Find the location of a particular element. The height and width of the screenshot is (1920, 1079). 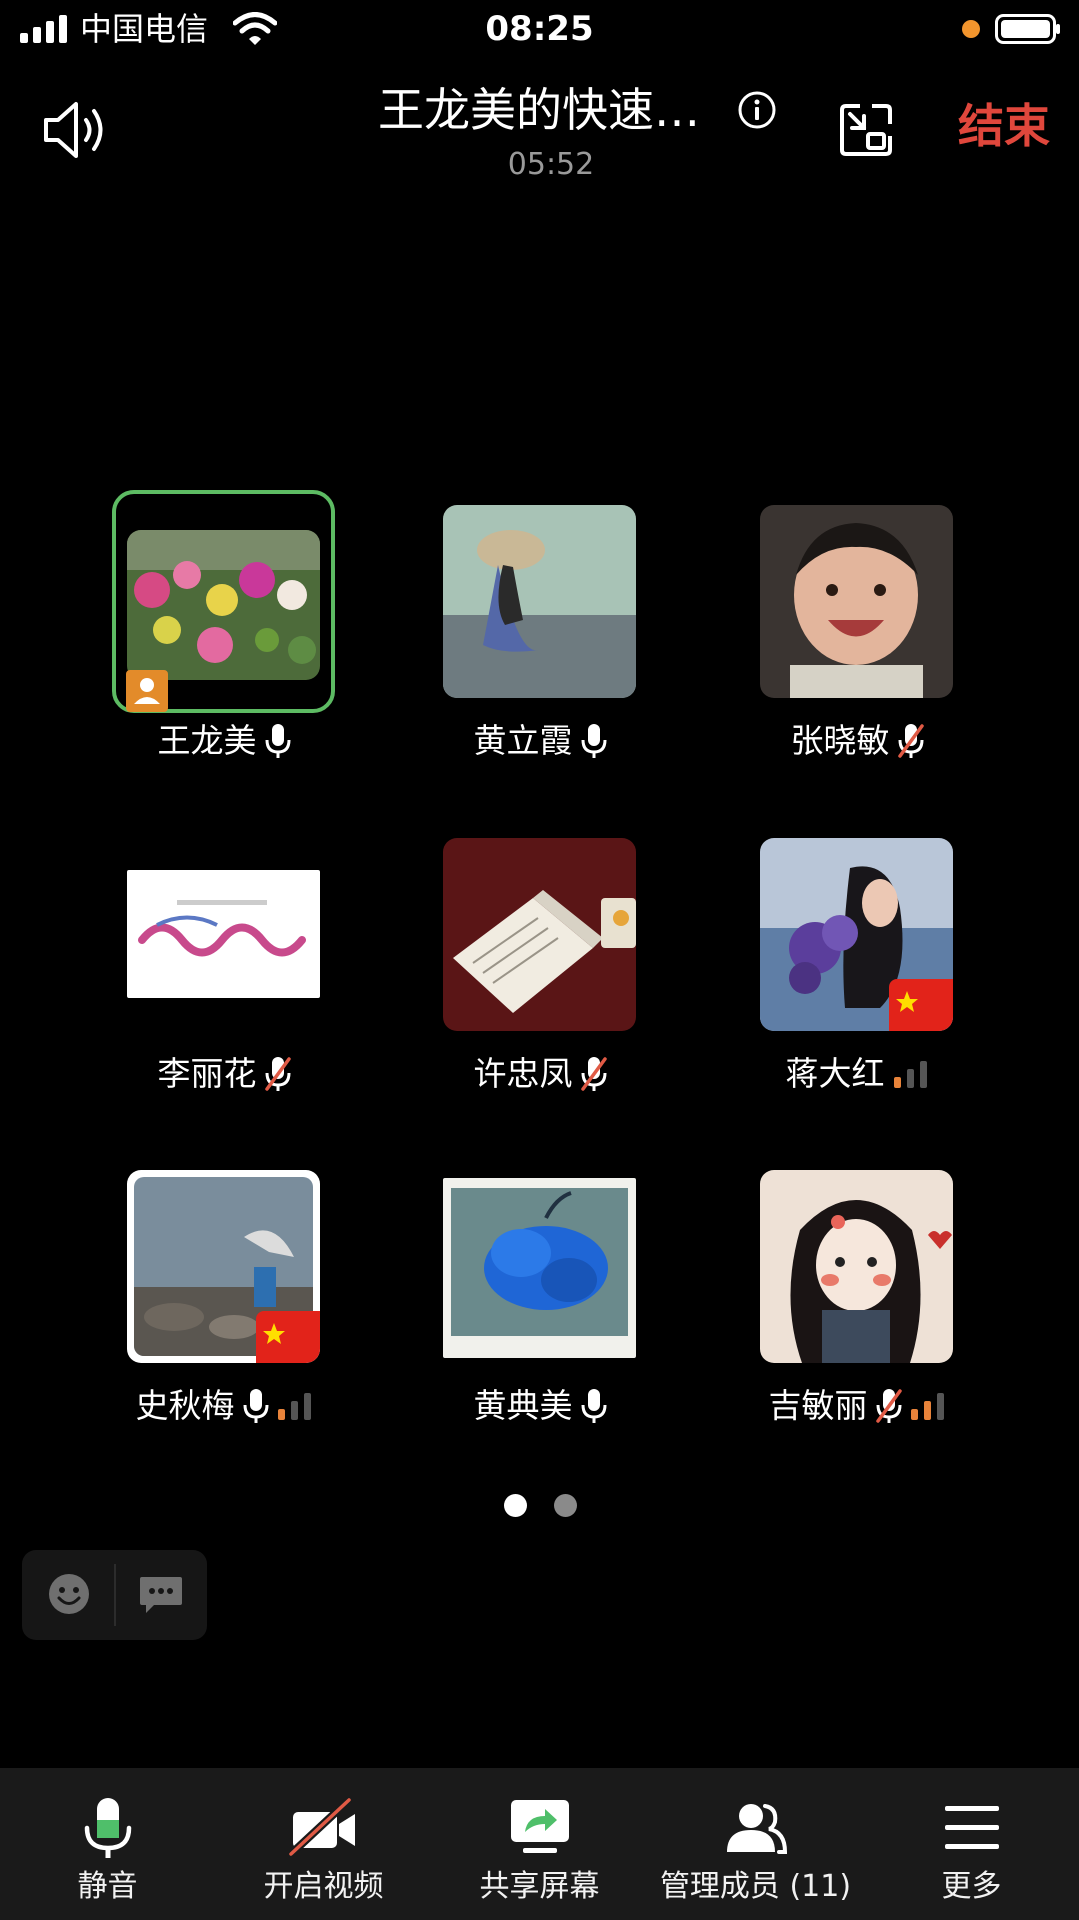

battery-icon is located at coordinates (1027, 29).